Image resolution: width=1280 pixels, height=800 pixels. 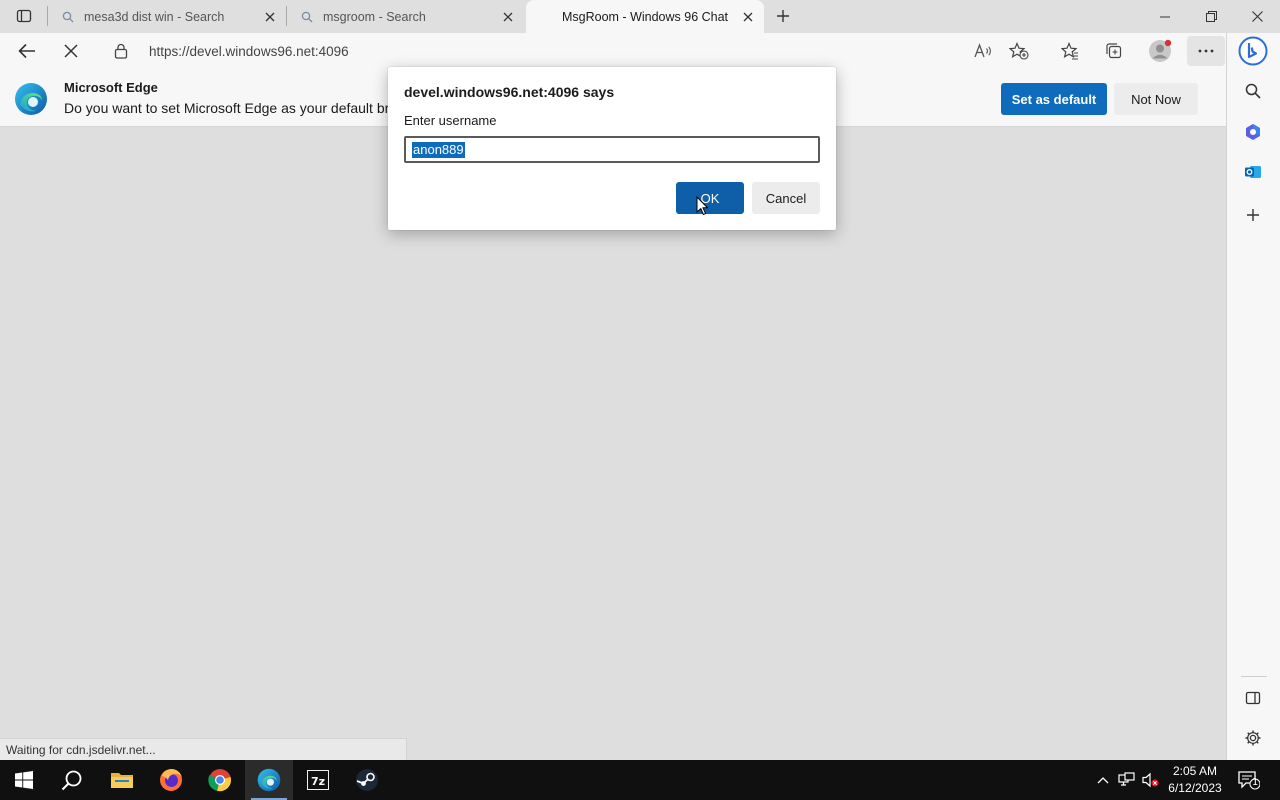 I want to click on stop-icon, so click(x=71, y=51).